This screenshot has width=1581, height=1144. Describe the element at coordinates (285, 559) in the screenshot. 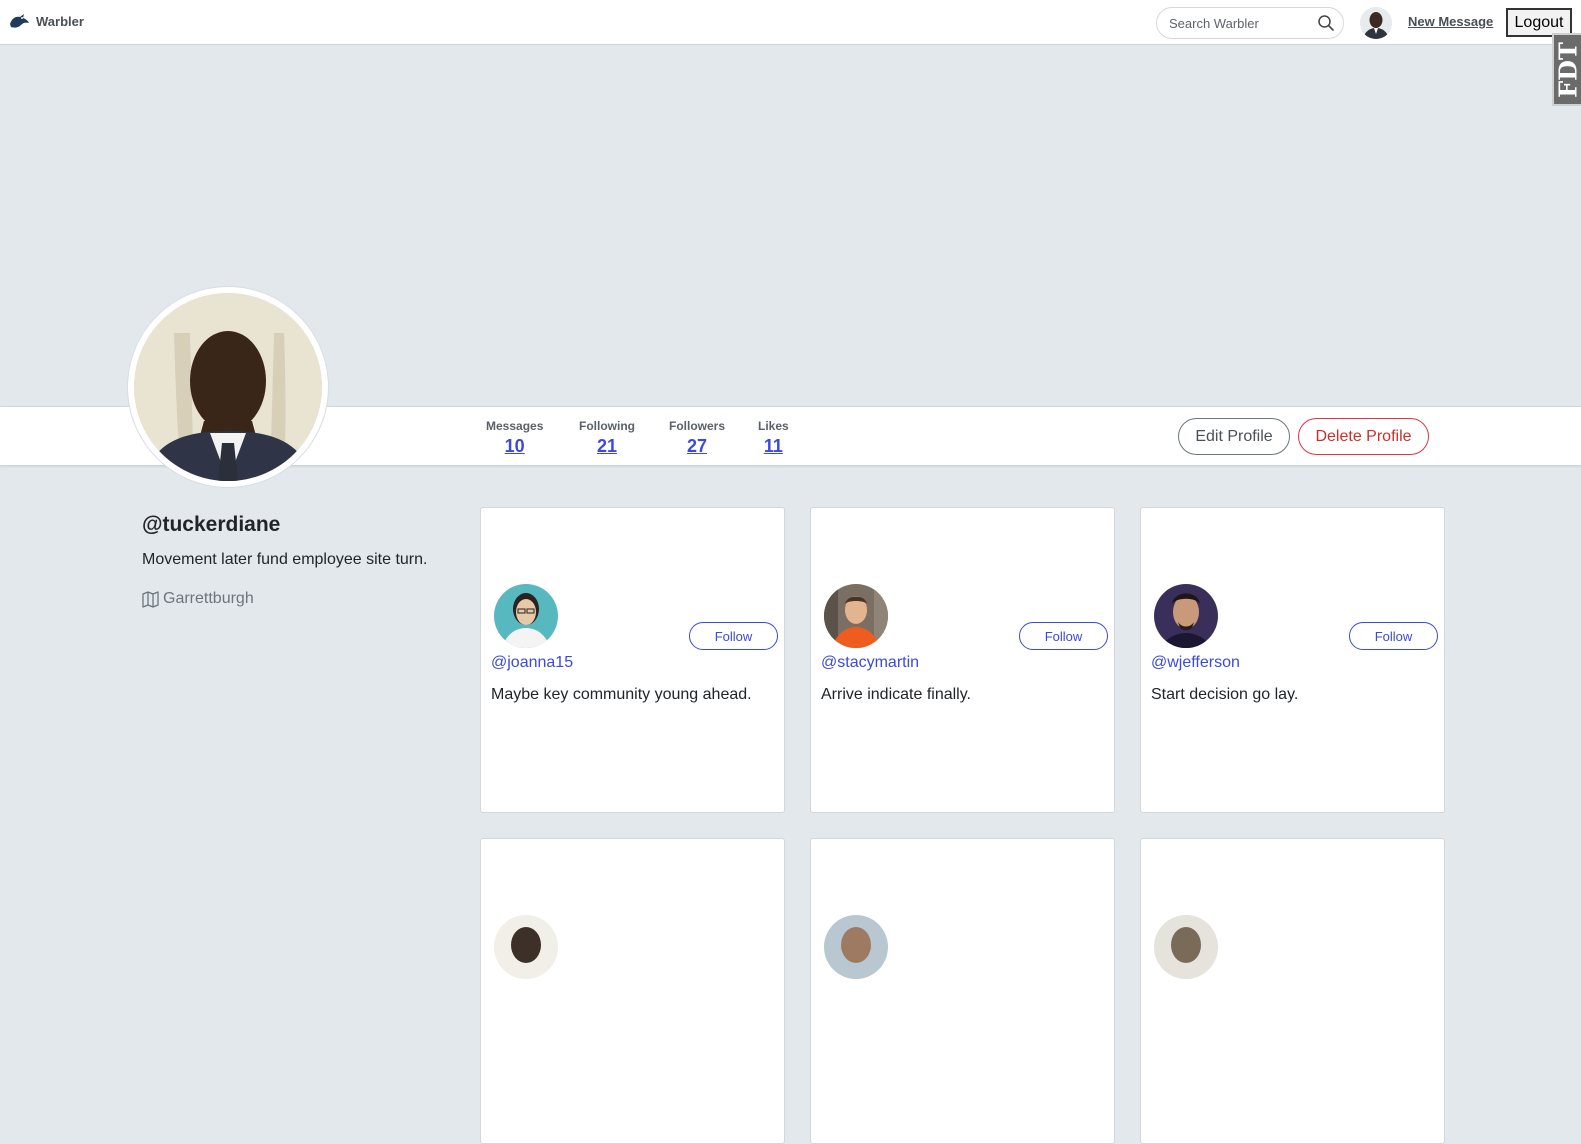

I see `profile-bio: Movement later fund employee site turn.` at that location.